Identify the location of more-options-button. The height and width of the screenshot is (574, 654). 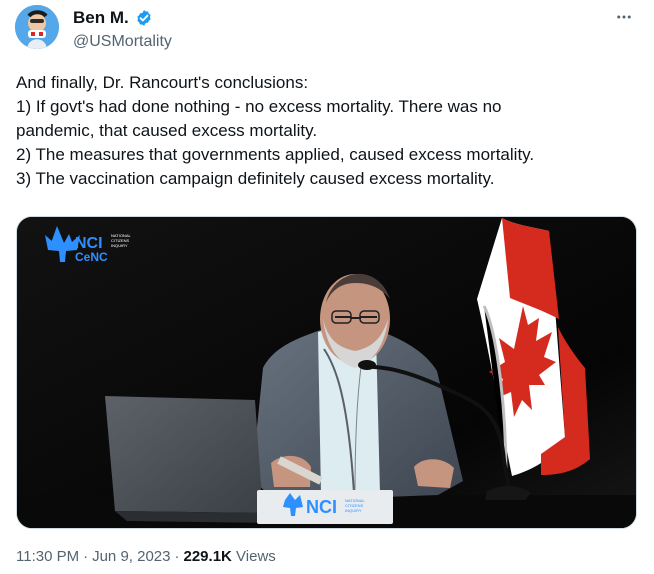
(624, 17).